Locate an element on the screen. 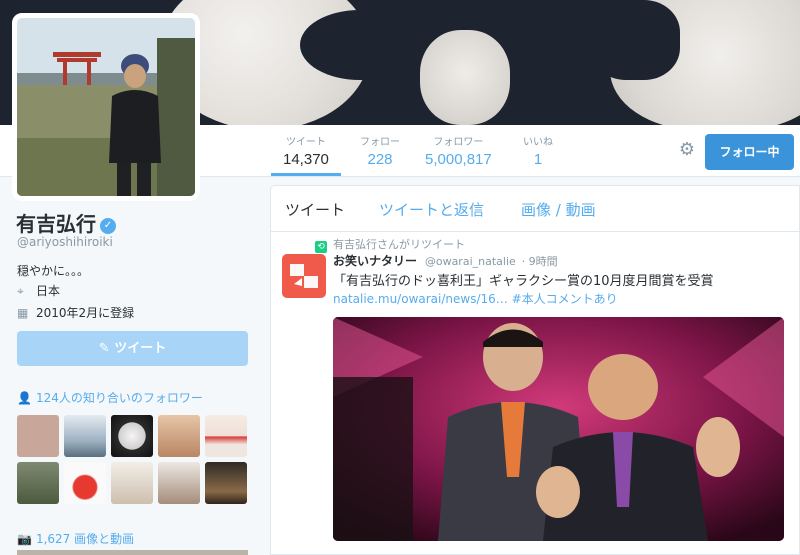 This screenshot has height=555, width=800. retweet-icon: ⟲ is located at coordinates (321, 247).